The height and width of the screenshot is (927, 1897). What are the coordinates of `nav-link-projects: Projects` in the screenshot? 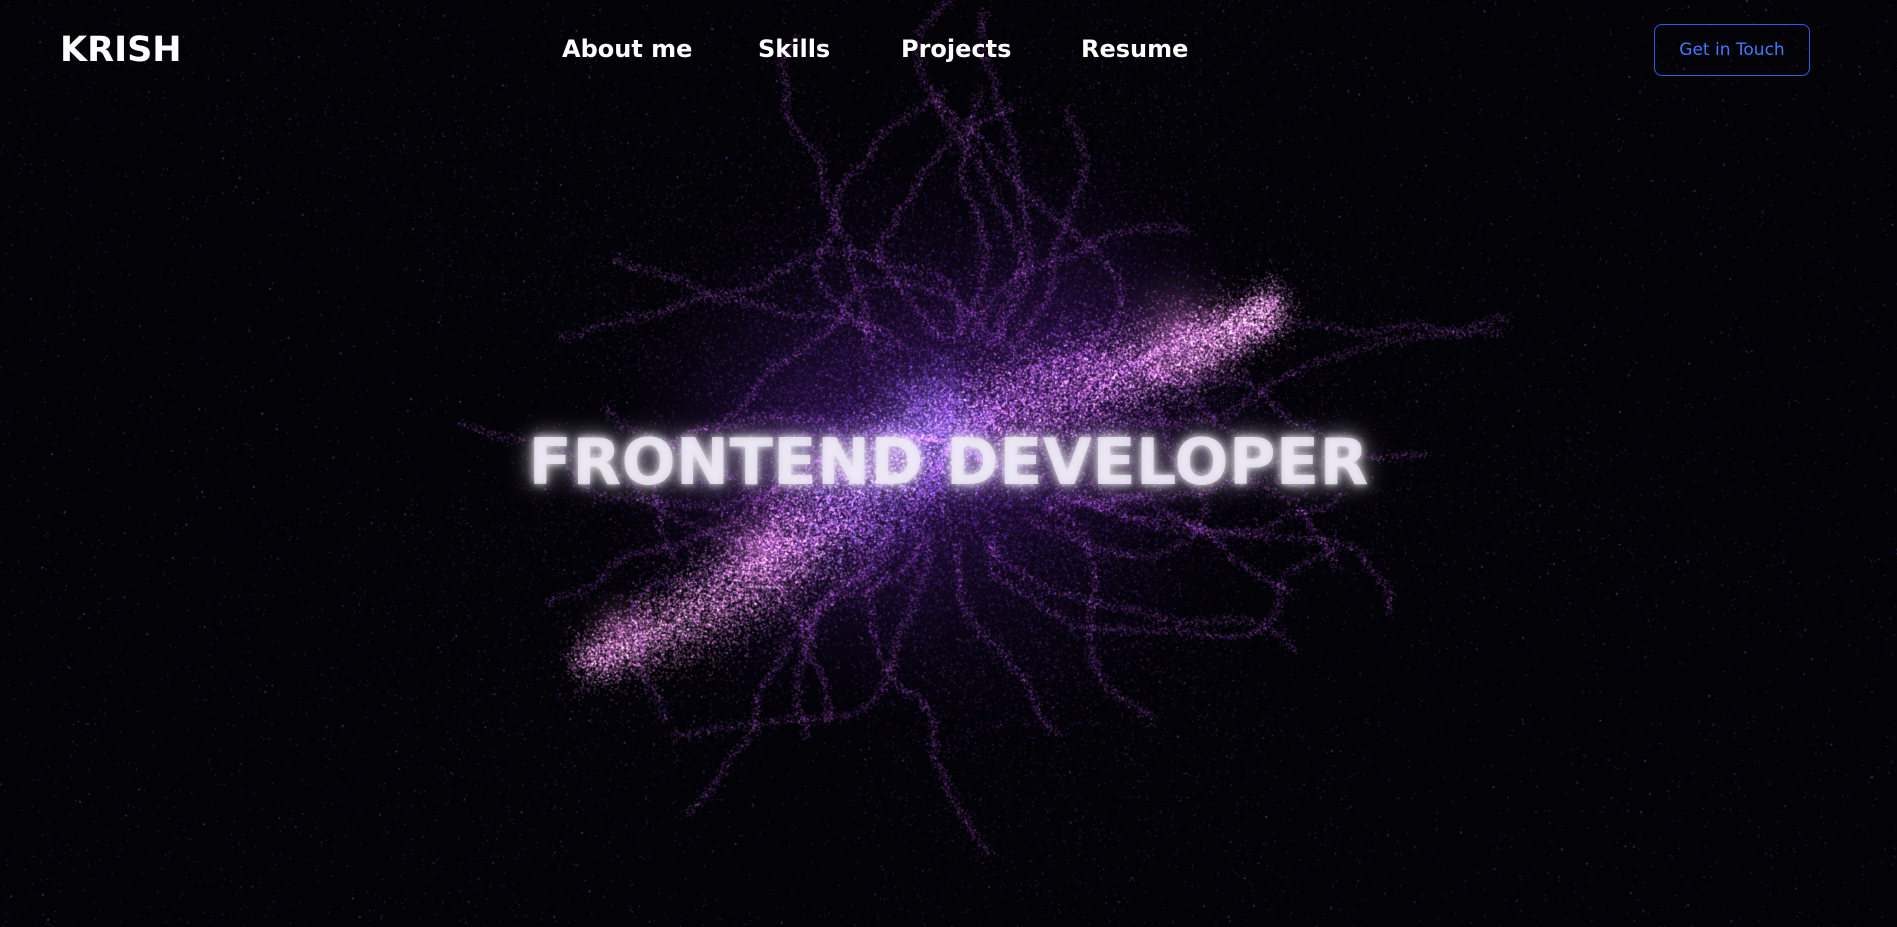 It's located at (956, 49).